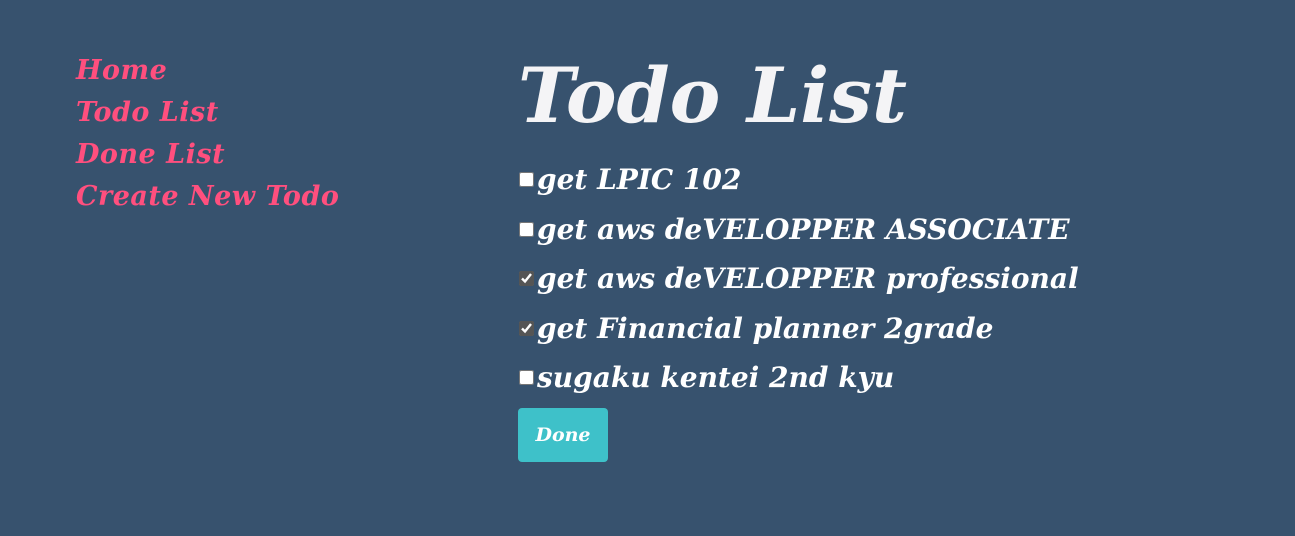 Image resolution: width=1295 pixels, height=536 pixels. I want to click on nav-item-create-new-todo: Create New Todo, so click(207, 197).